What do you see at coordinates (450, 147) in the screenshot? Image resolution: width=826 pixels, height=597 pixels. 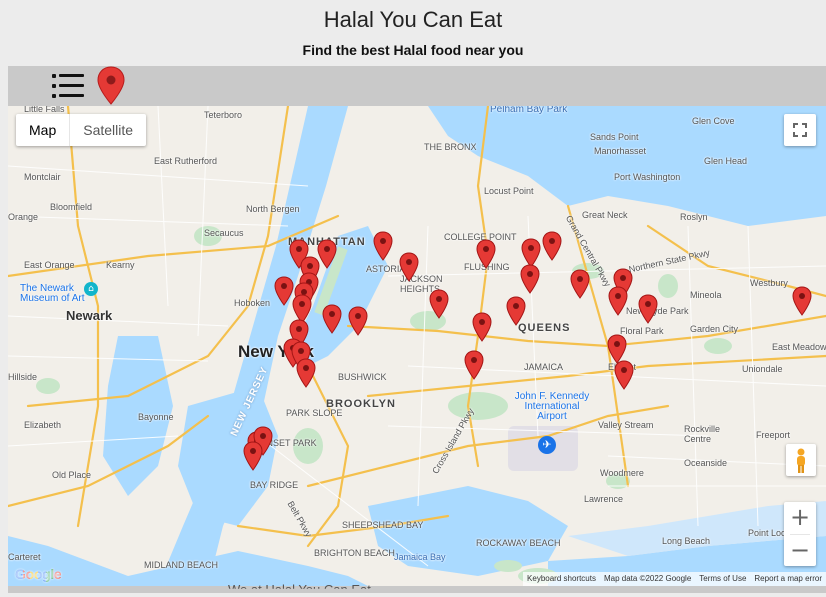 I see `place-label: THE BRONX` at bounding box center [450, 147].